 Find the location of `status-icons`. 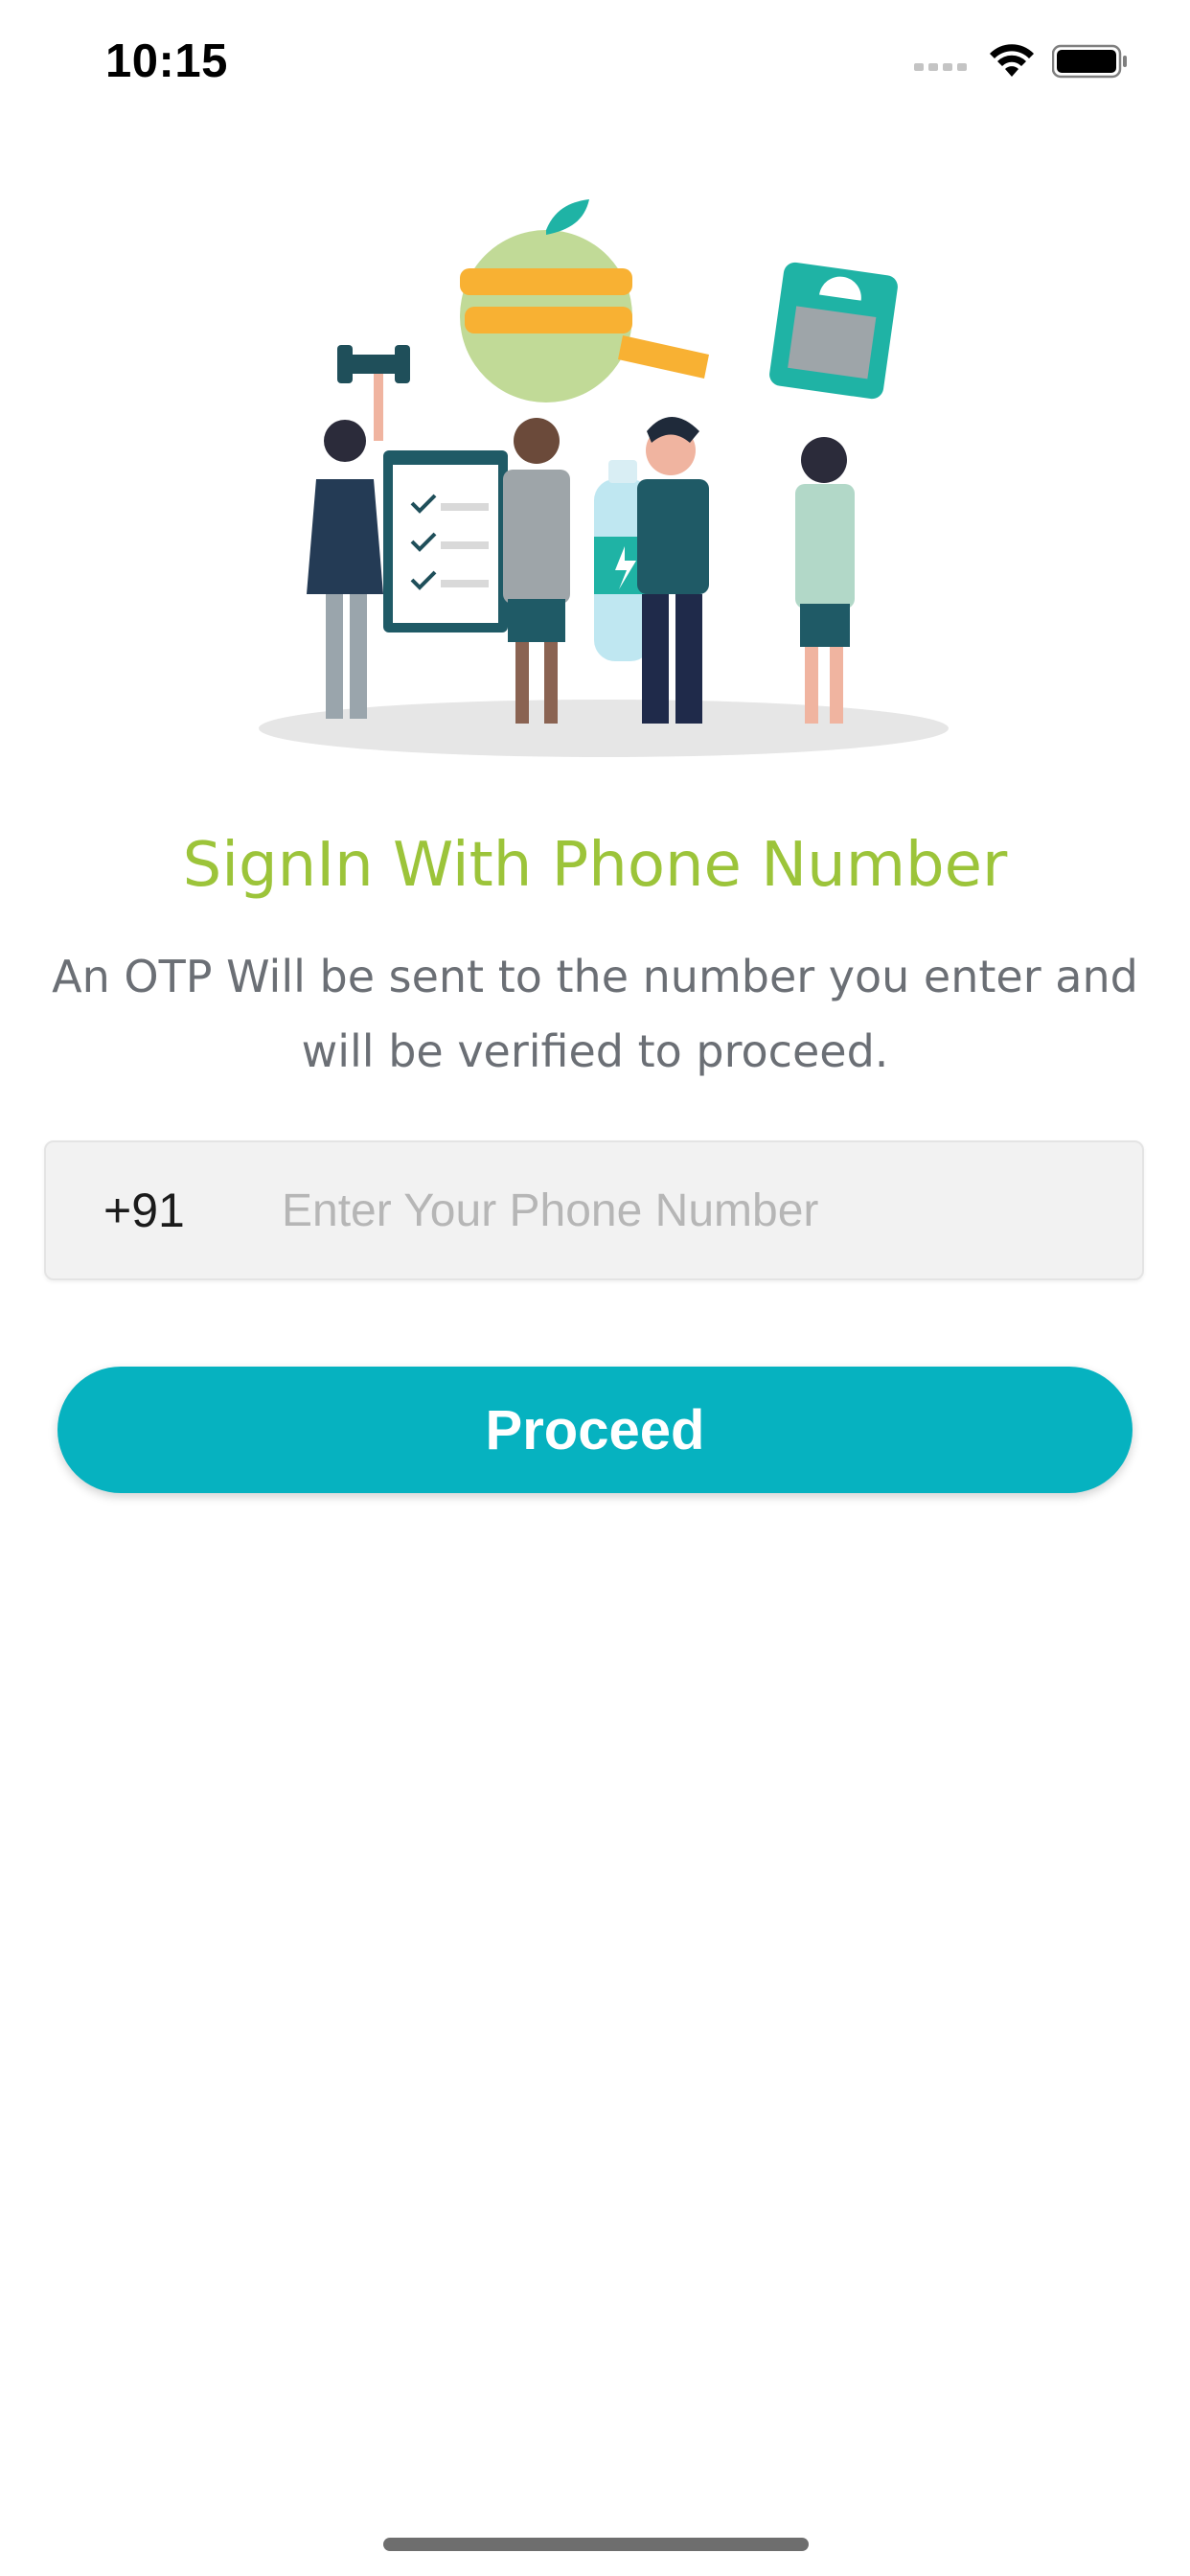

status-icons is located at coordinates (1021, 62).